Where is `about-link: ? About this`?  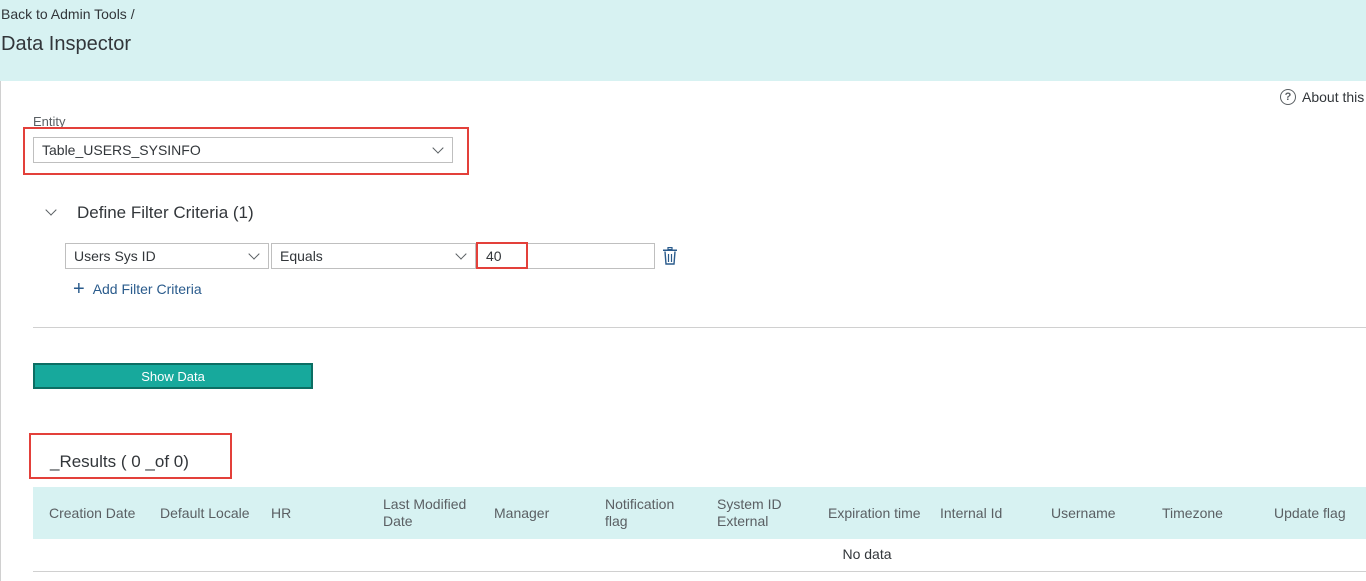 about-link: ? About this is located at coordinates (1322, 97).